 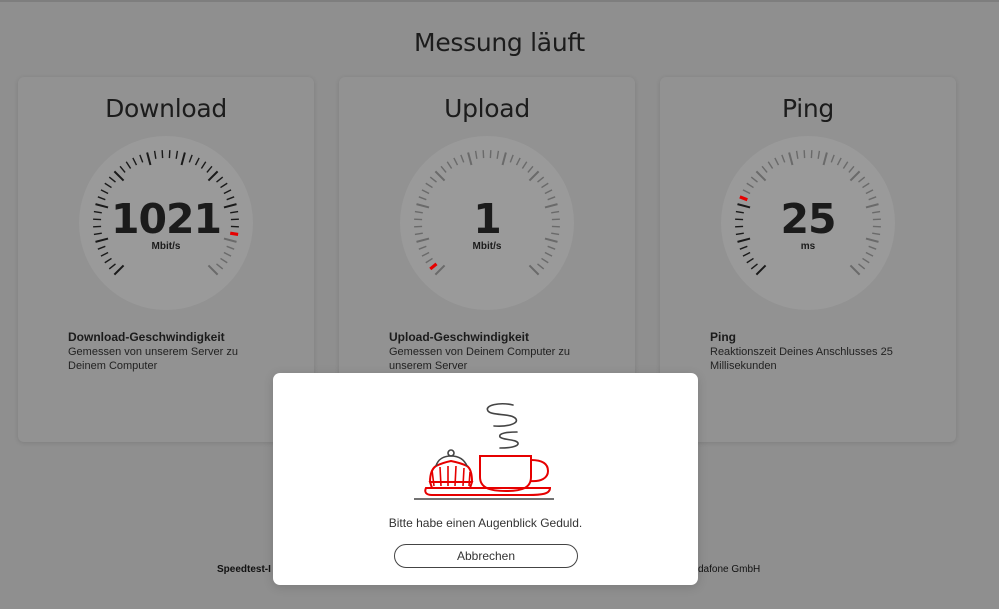 I want to click on ping-subtitle: Ping, so click(x=723, y=337).